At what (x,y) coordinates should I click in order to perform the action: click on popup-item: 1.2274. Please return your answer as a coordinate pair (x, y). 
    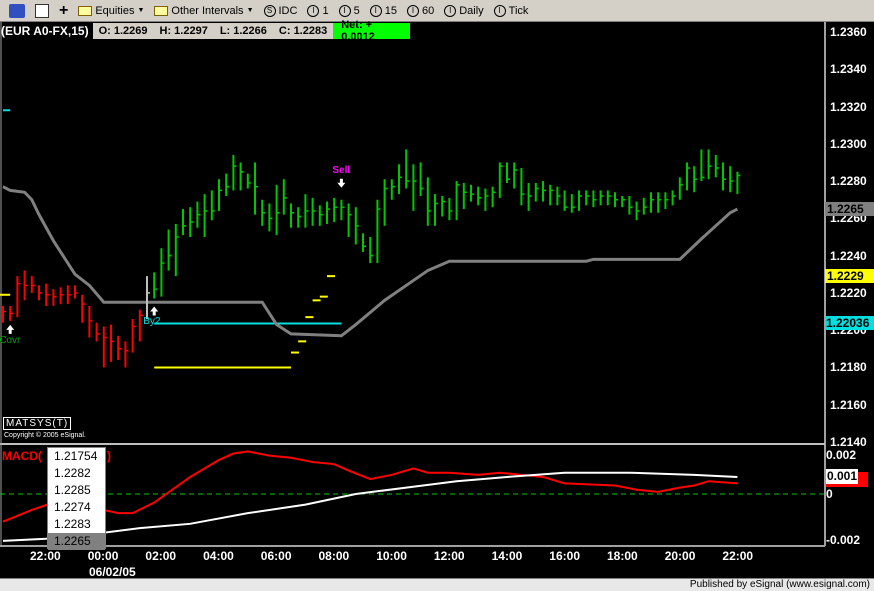
    Looking at the image, I should click on (76, 507).